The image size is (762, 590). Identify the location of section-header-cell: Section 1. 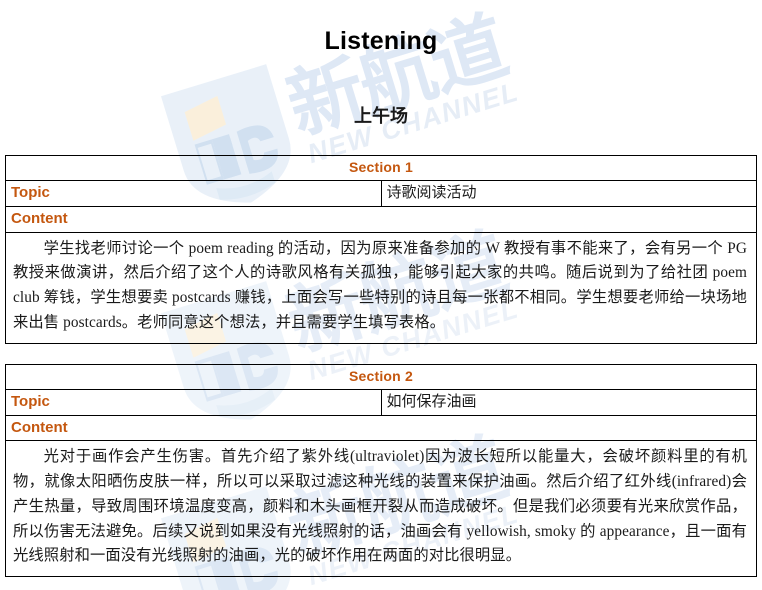
(381, 168).